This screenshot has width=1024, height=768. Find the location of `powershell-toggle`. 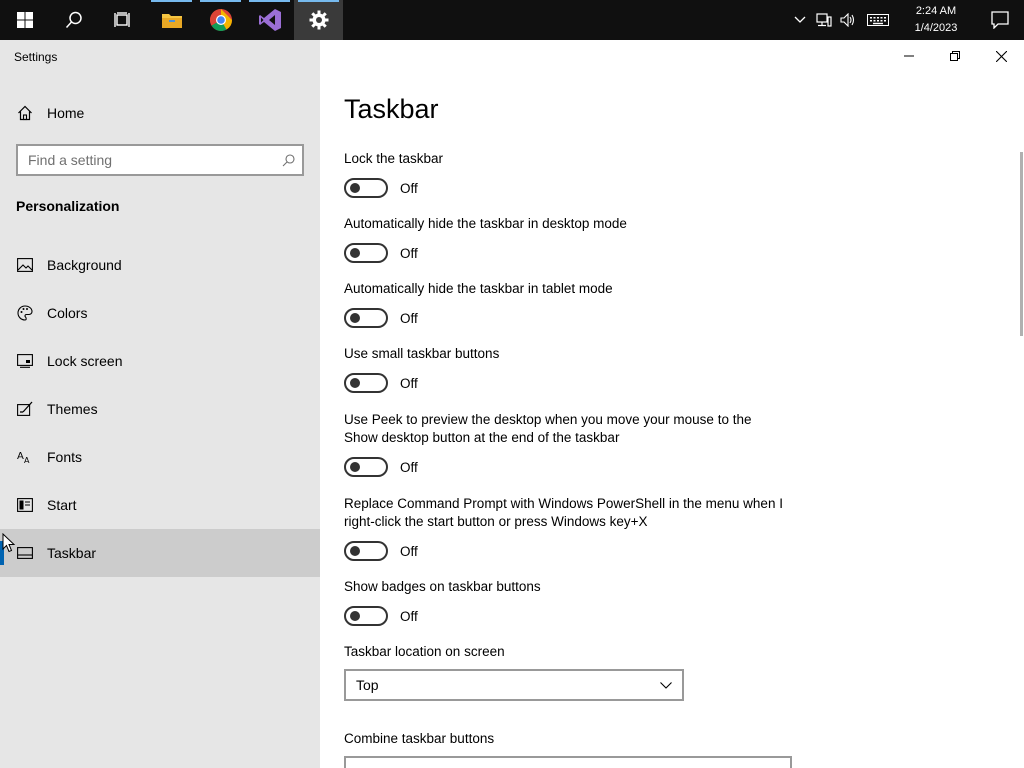

powershell-toggle is located at coordinates (366, 551).